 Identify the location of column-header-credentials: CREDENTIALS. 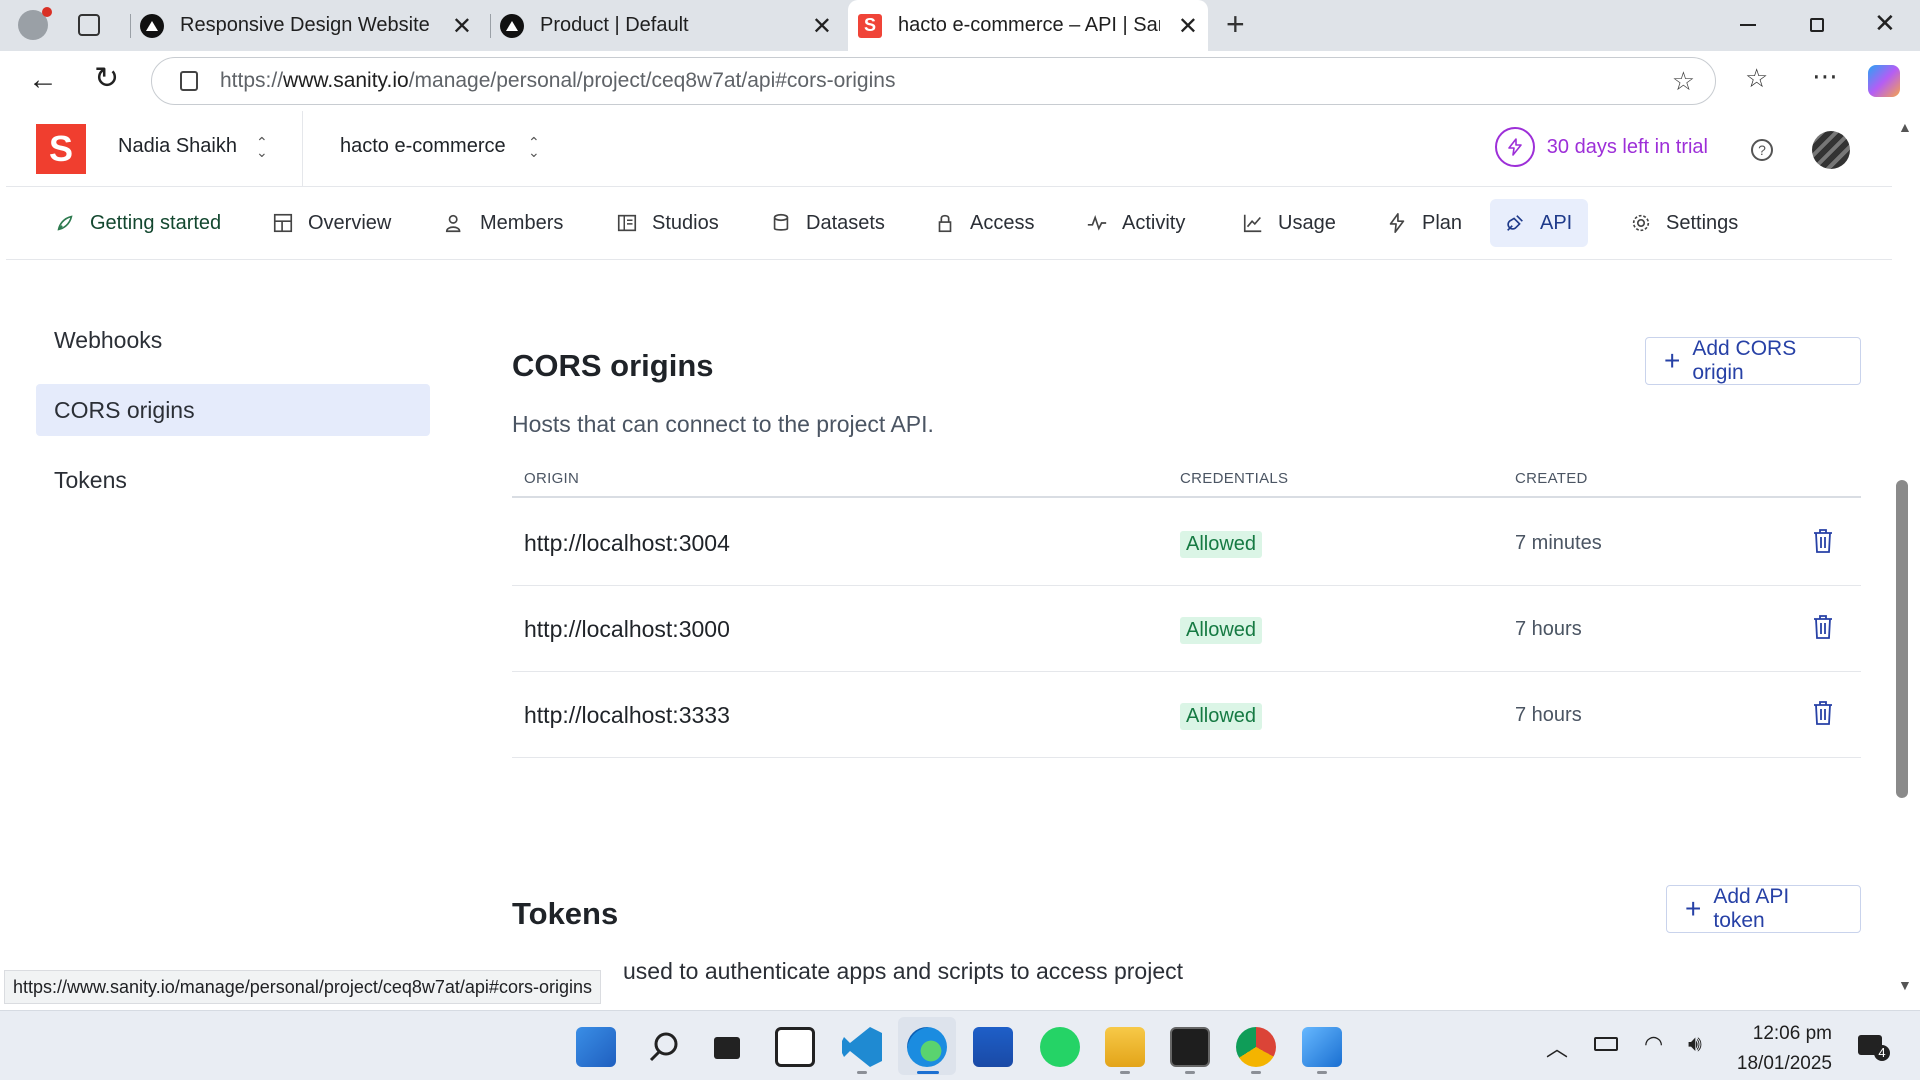
(1234, 478).